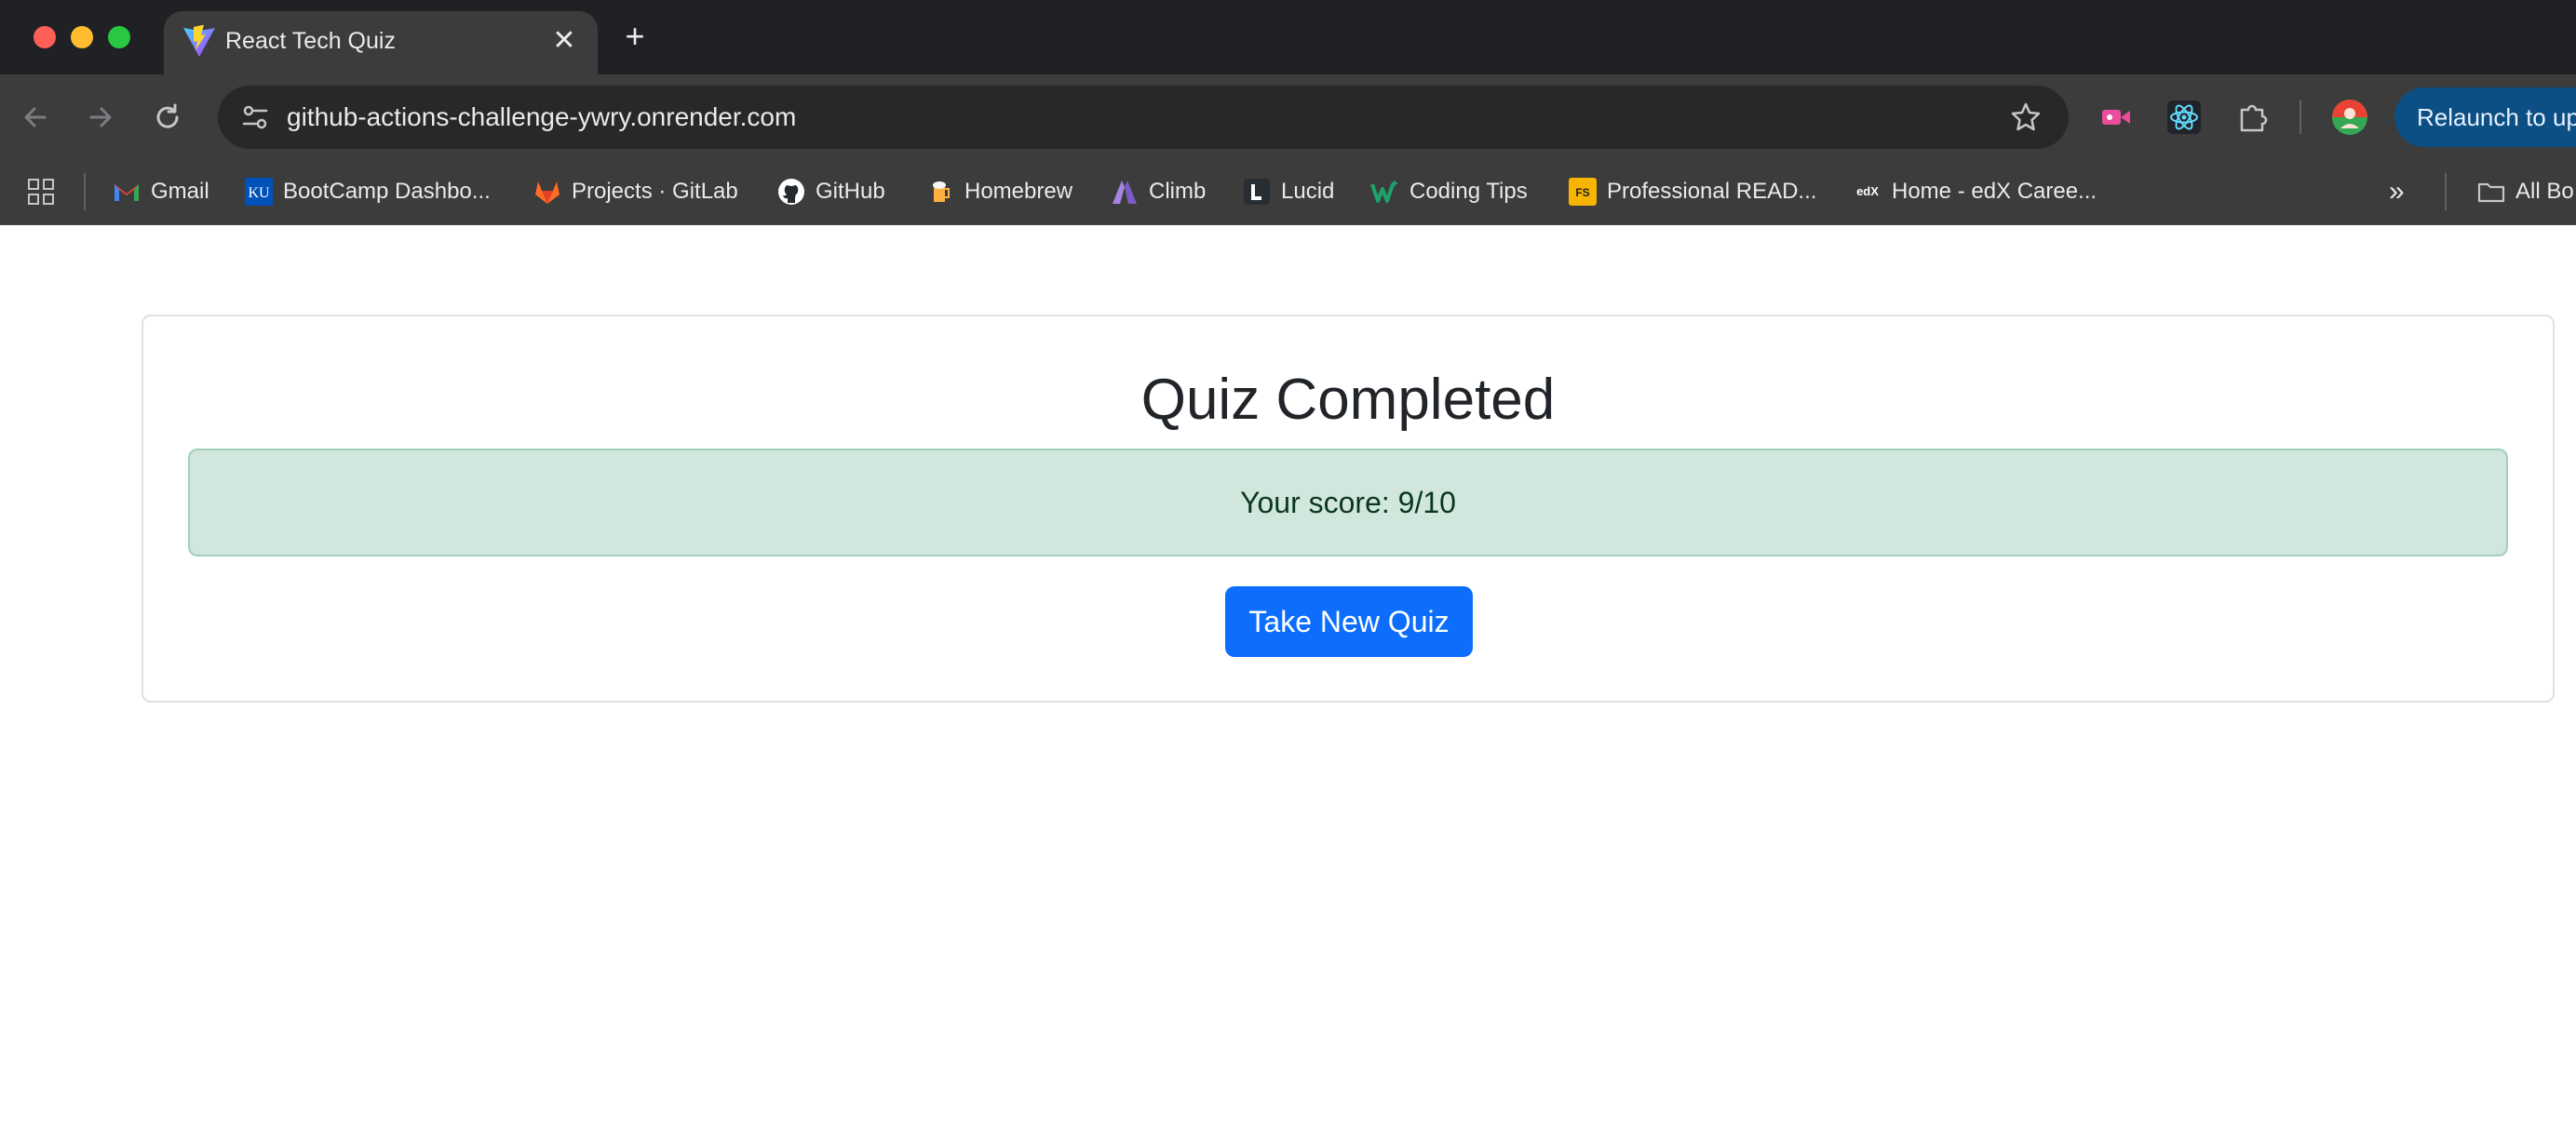  Describe the element at coordinates (199, 41) in the screenshot. I see `vite-icon` at that location.